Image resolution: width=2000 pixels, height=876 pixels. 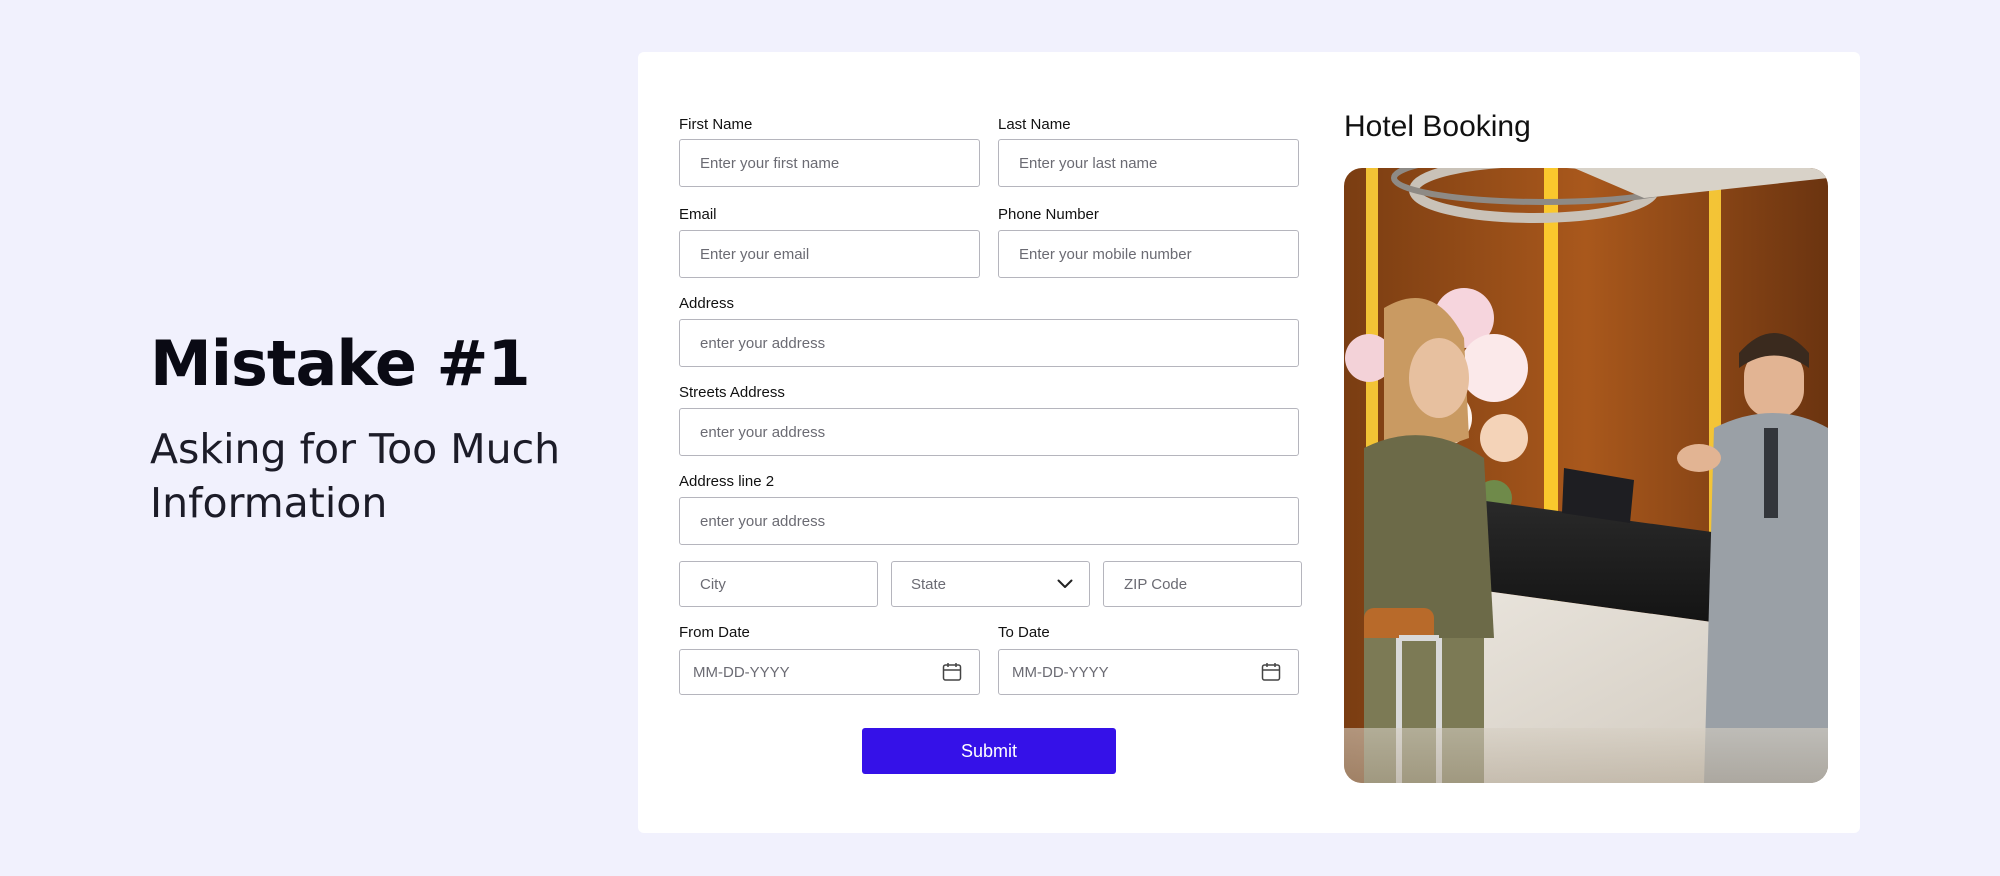 I want to click on street-address-input, so click(x=989, y=432).